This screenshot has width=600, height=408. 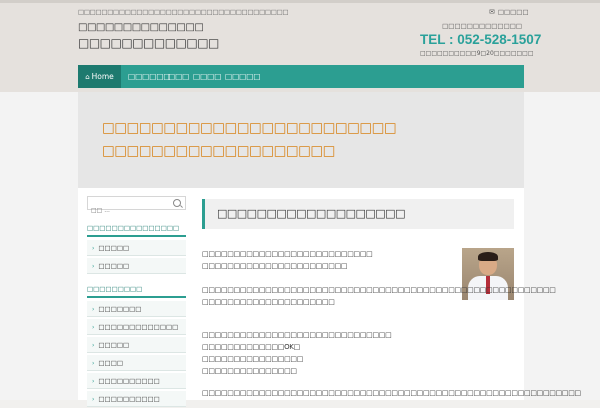 I want to click on post-title: □□□□□□□□□□□□□□□□□□□, so click(x=311, y=213).